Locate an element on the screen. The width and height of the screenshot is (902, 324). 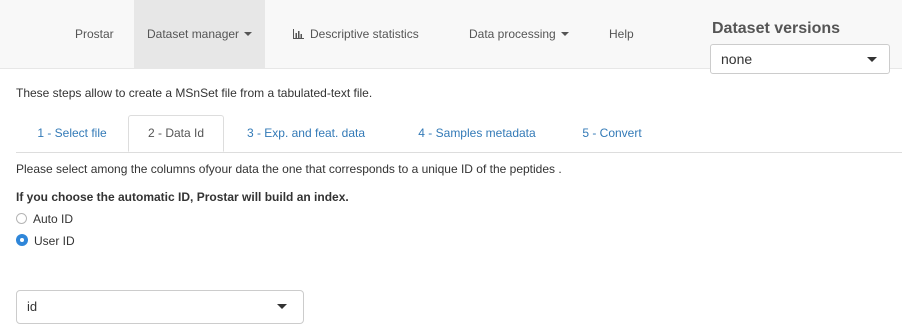
bar-chart-icon is located at coordinates (298, 34).